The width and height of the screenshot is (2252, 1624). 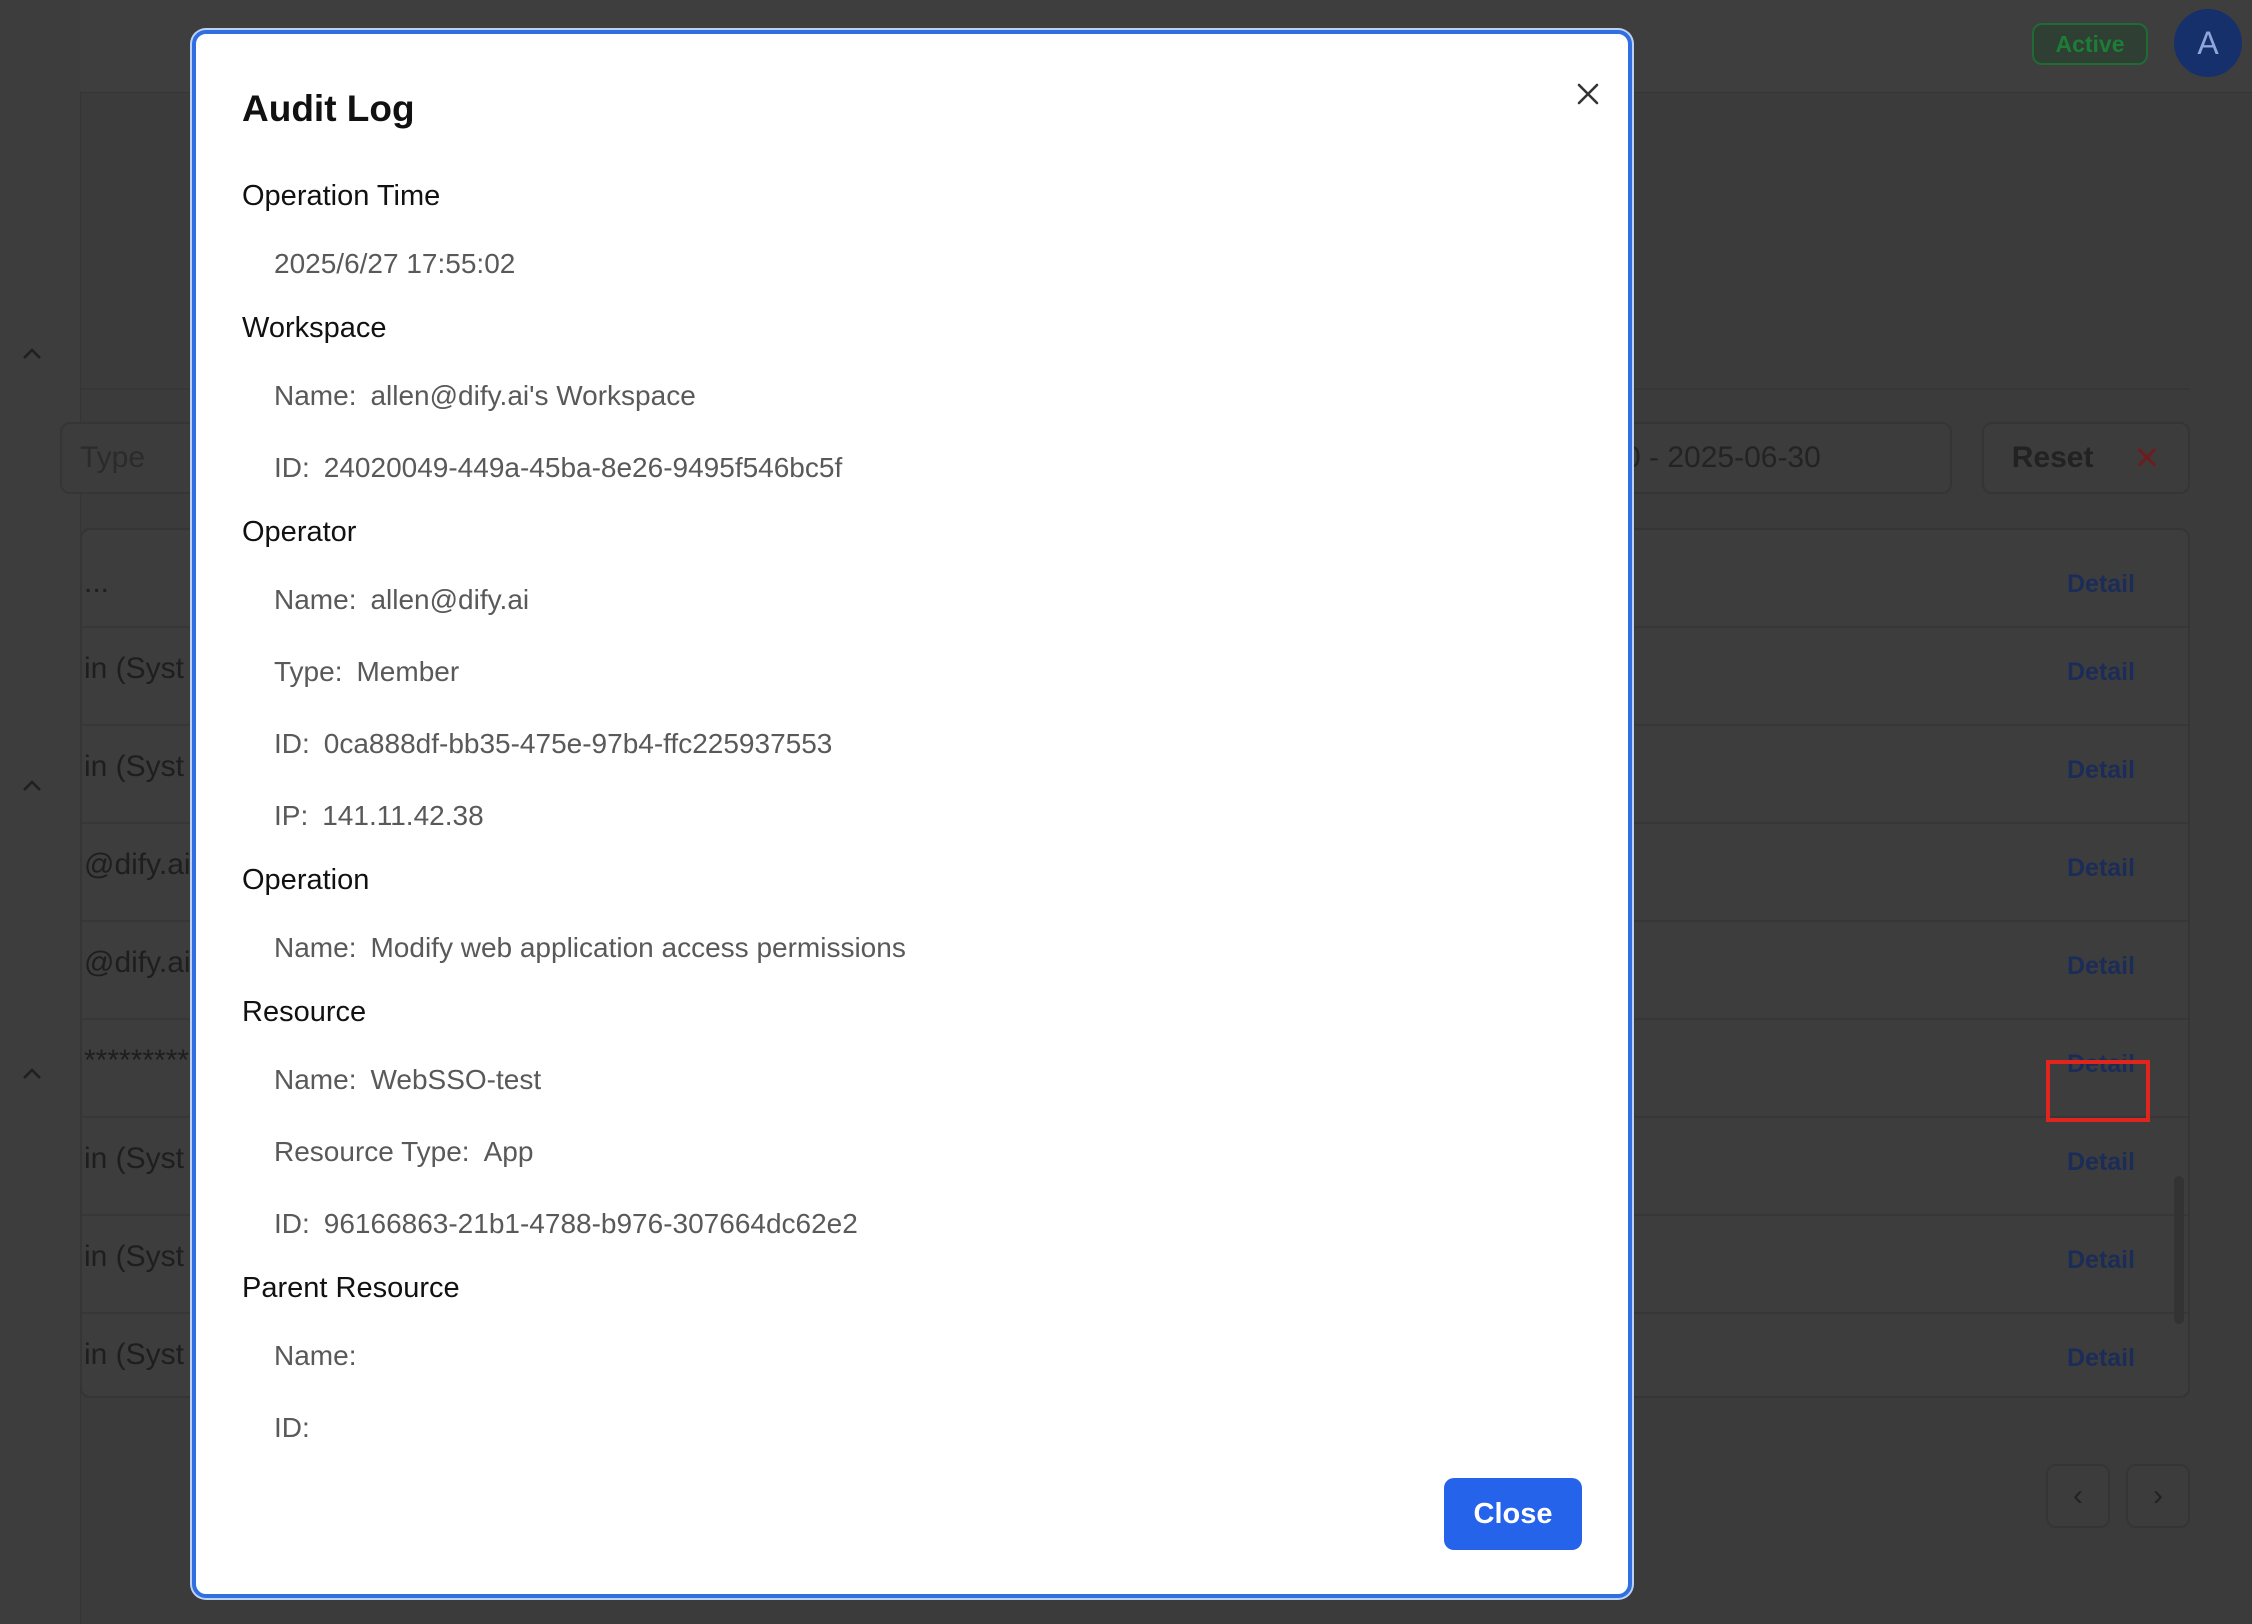 What do you see at coordinates (40, 812) in the screenshot?
I see `sidebar` at bounding box center [40, 812].